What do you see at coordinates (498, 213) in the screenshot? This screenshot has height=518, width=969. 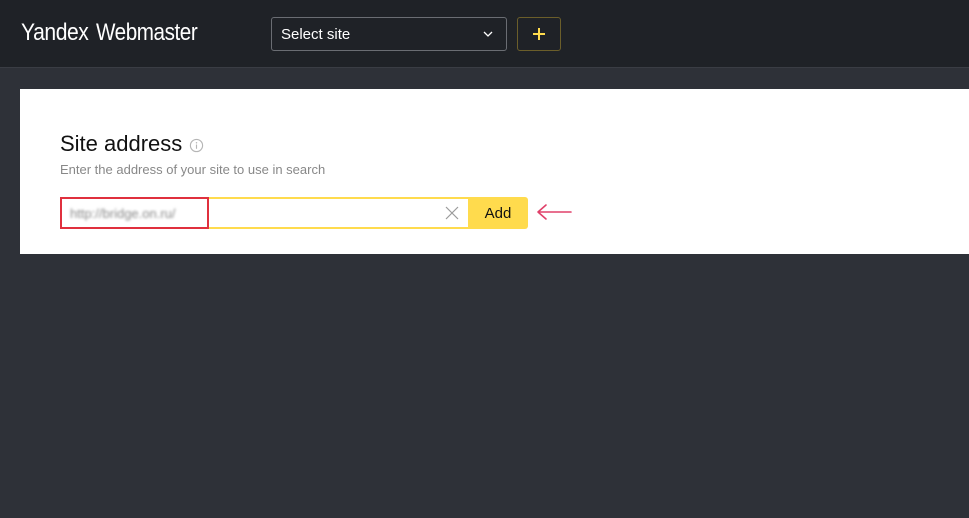 I see `add-button: Add` at bounding box center [498, 213].